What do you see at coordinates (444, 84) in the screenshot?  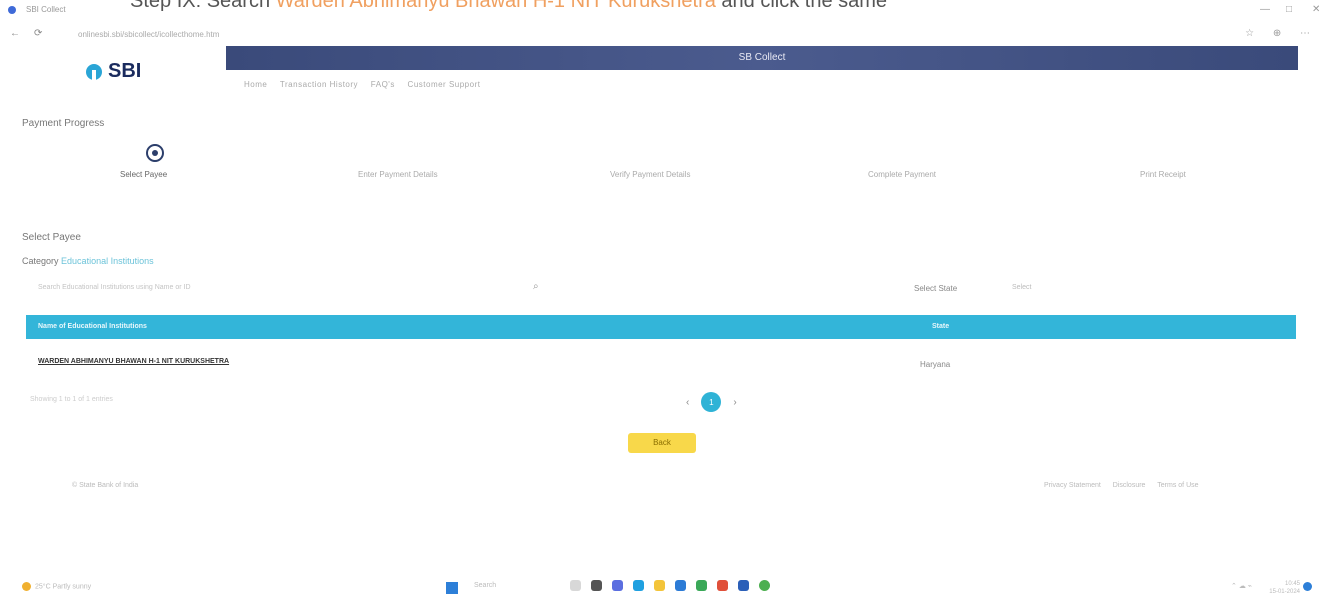 I see `nav-customer-support: Customer Support` at bounding box center [444, 84].